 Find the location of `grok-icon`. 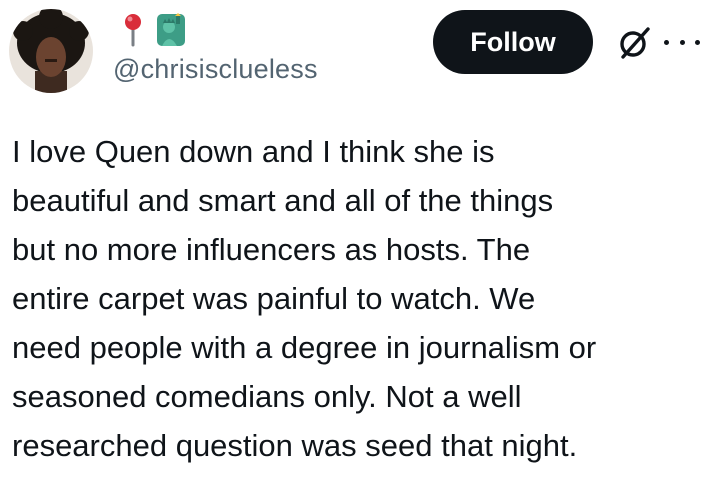

grok-icon is located at coordinates (635, 43).